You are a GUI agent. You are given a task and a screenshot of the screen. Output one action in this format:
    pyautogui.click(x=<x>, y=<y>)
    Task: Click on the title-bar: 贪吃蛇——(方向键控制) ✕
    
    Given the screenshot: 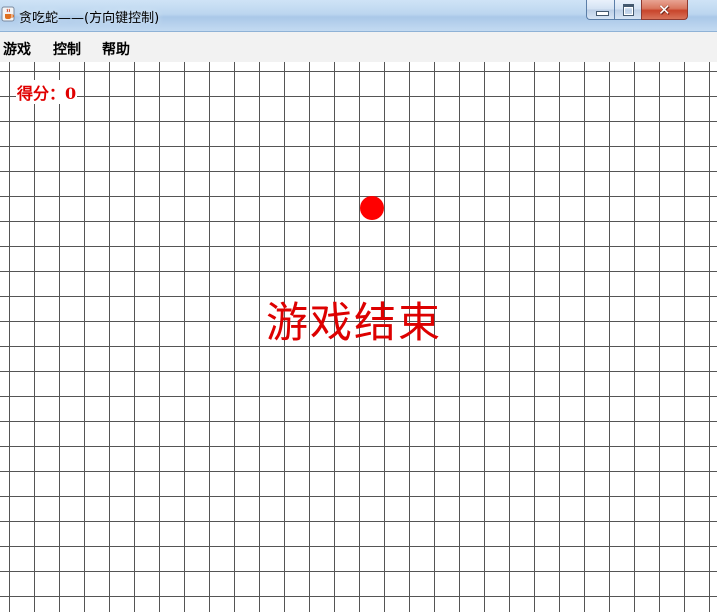 What is the action you would take?
    pyautogui.click(x=358, y=16)
    